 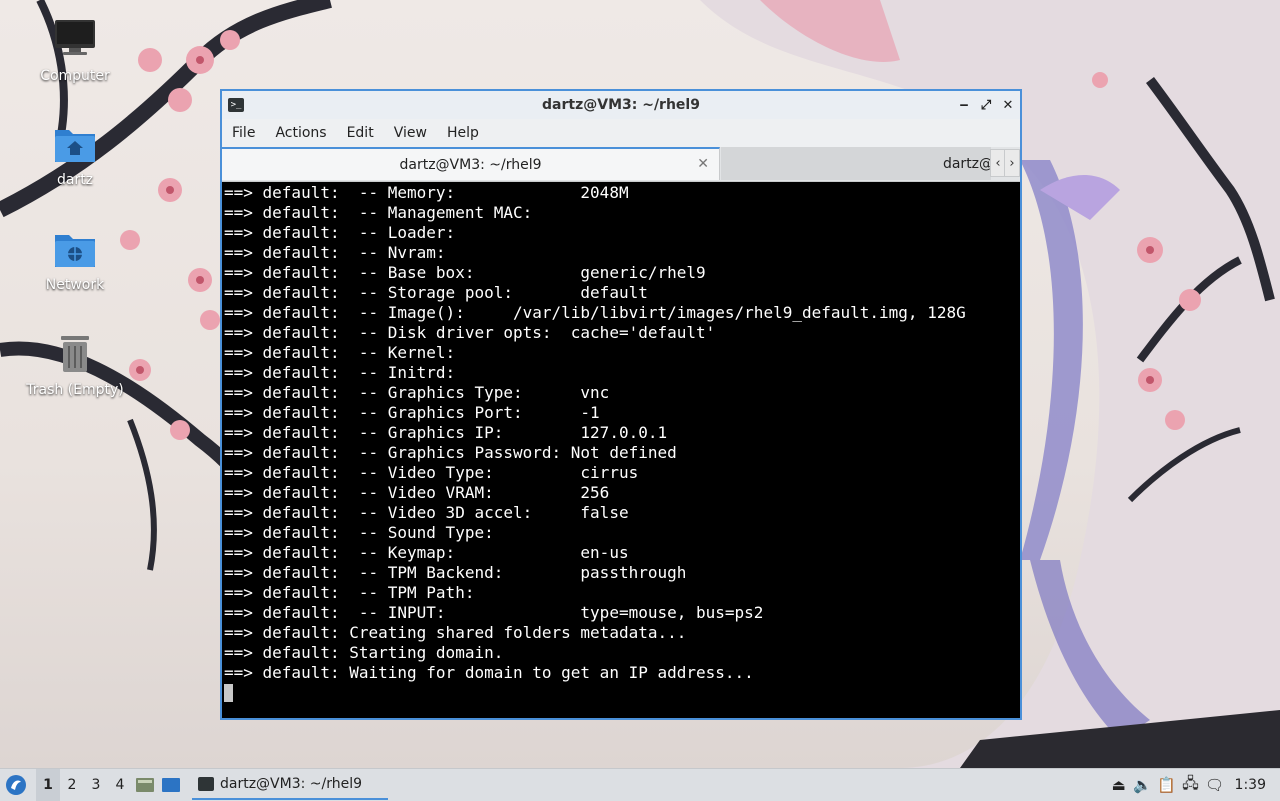 I want to click on desktop-icon-trash: Trash (Empty), so click(x=75, y=364).